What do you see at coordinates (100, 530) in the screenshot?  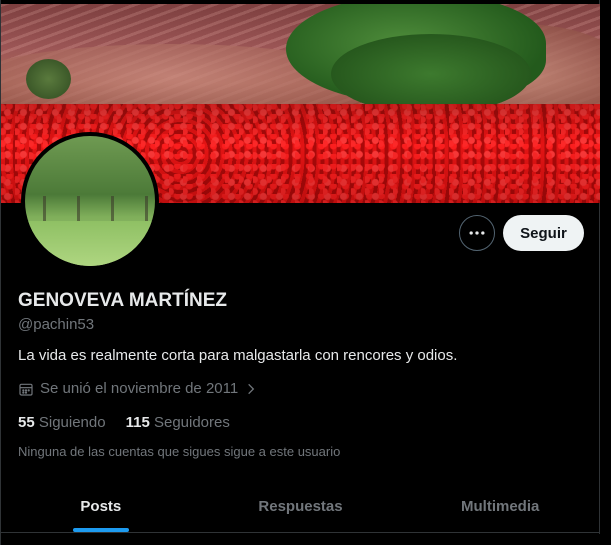 I see `active-tab-indicator` at bounding box center [100, 530].